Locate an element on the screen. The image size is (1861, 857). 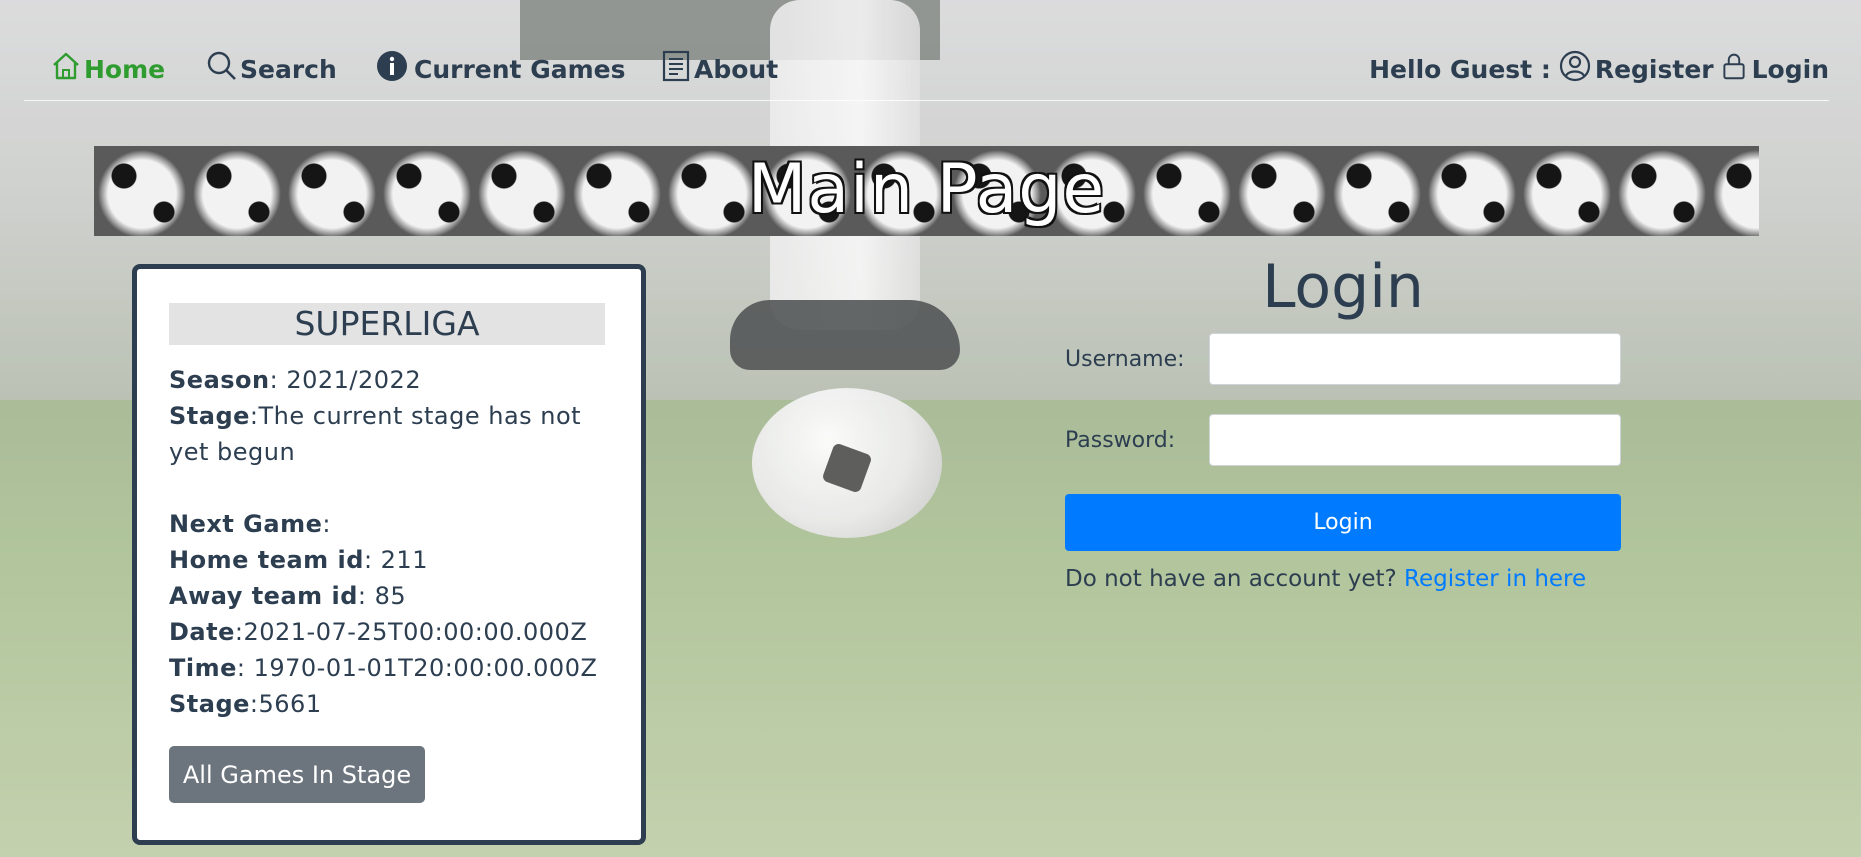
page-title: Main Page is located at coordinates (926, 189).